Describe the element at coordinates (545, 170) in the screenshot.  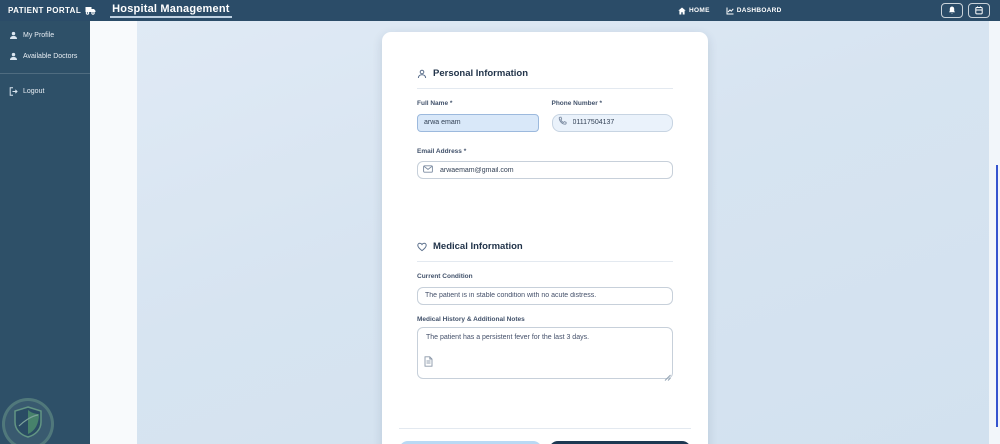
I see `email-input` at that location.